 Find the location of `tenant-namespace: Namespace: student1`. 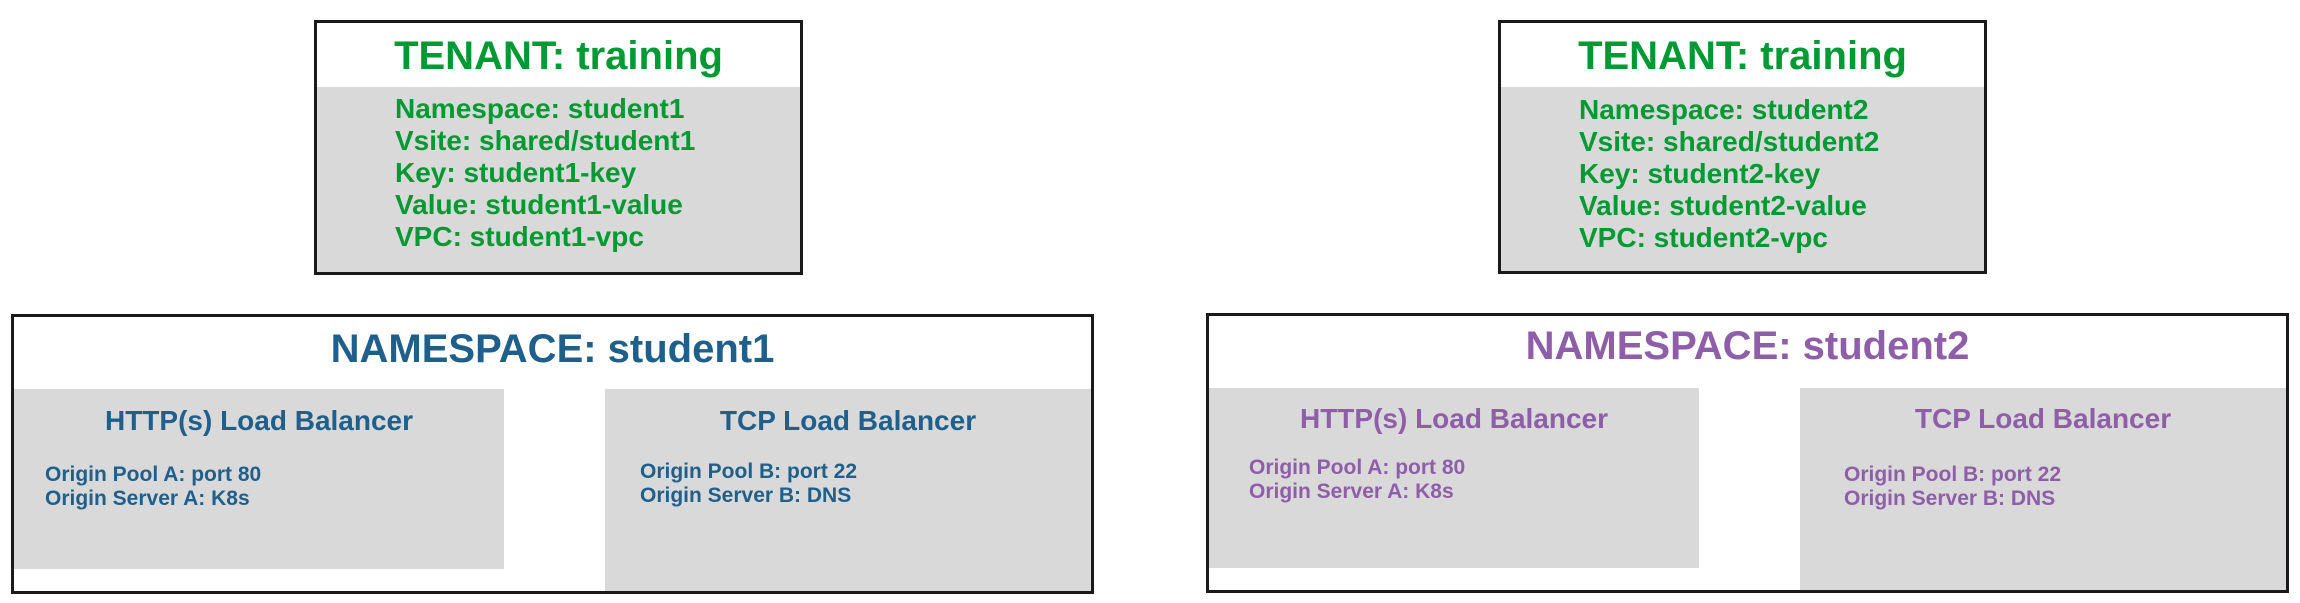

tenant-namespace: Namespace: student1 is located at coordinates (540, 108).